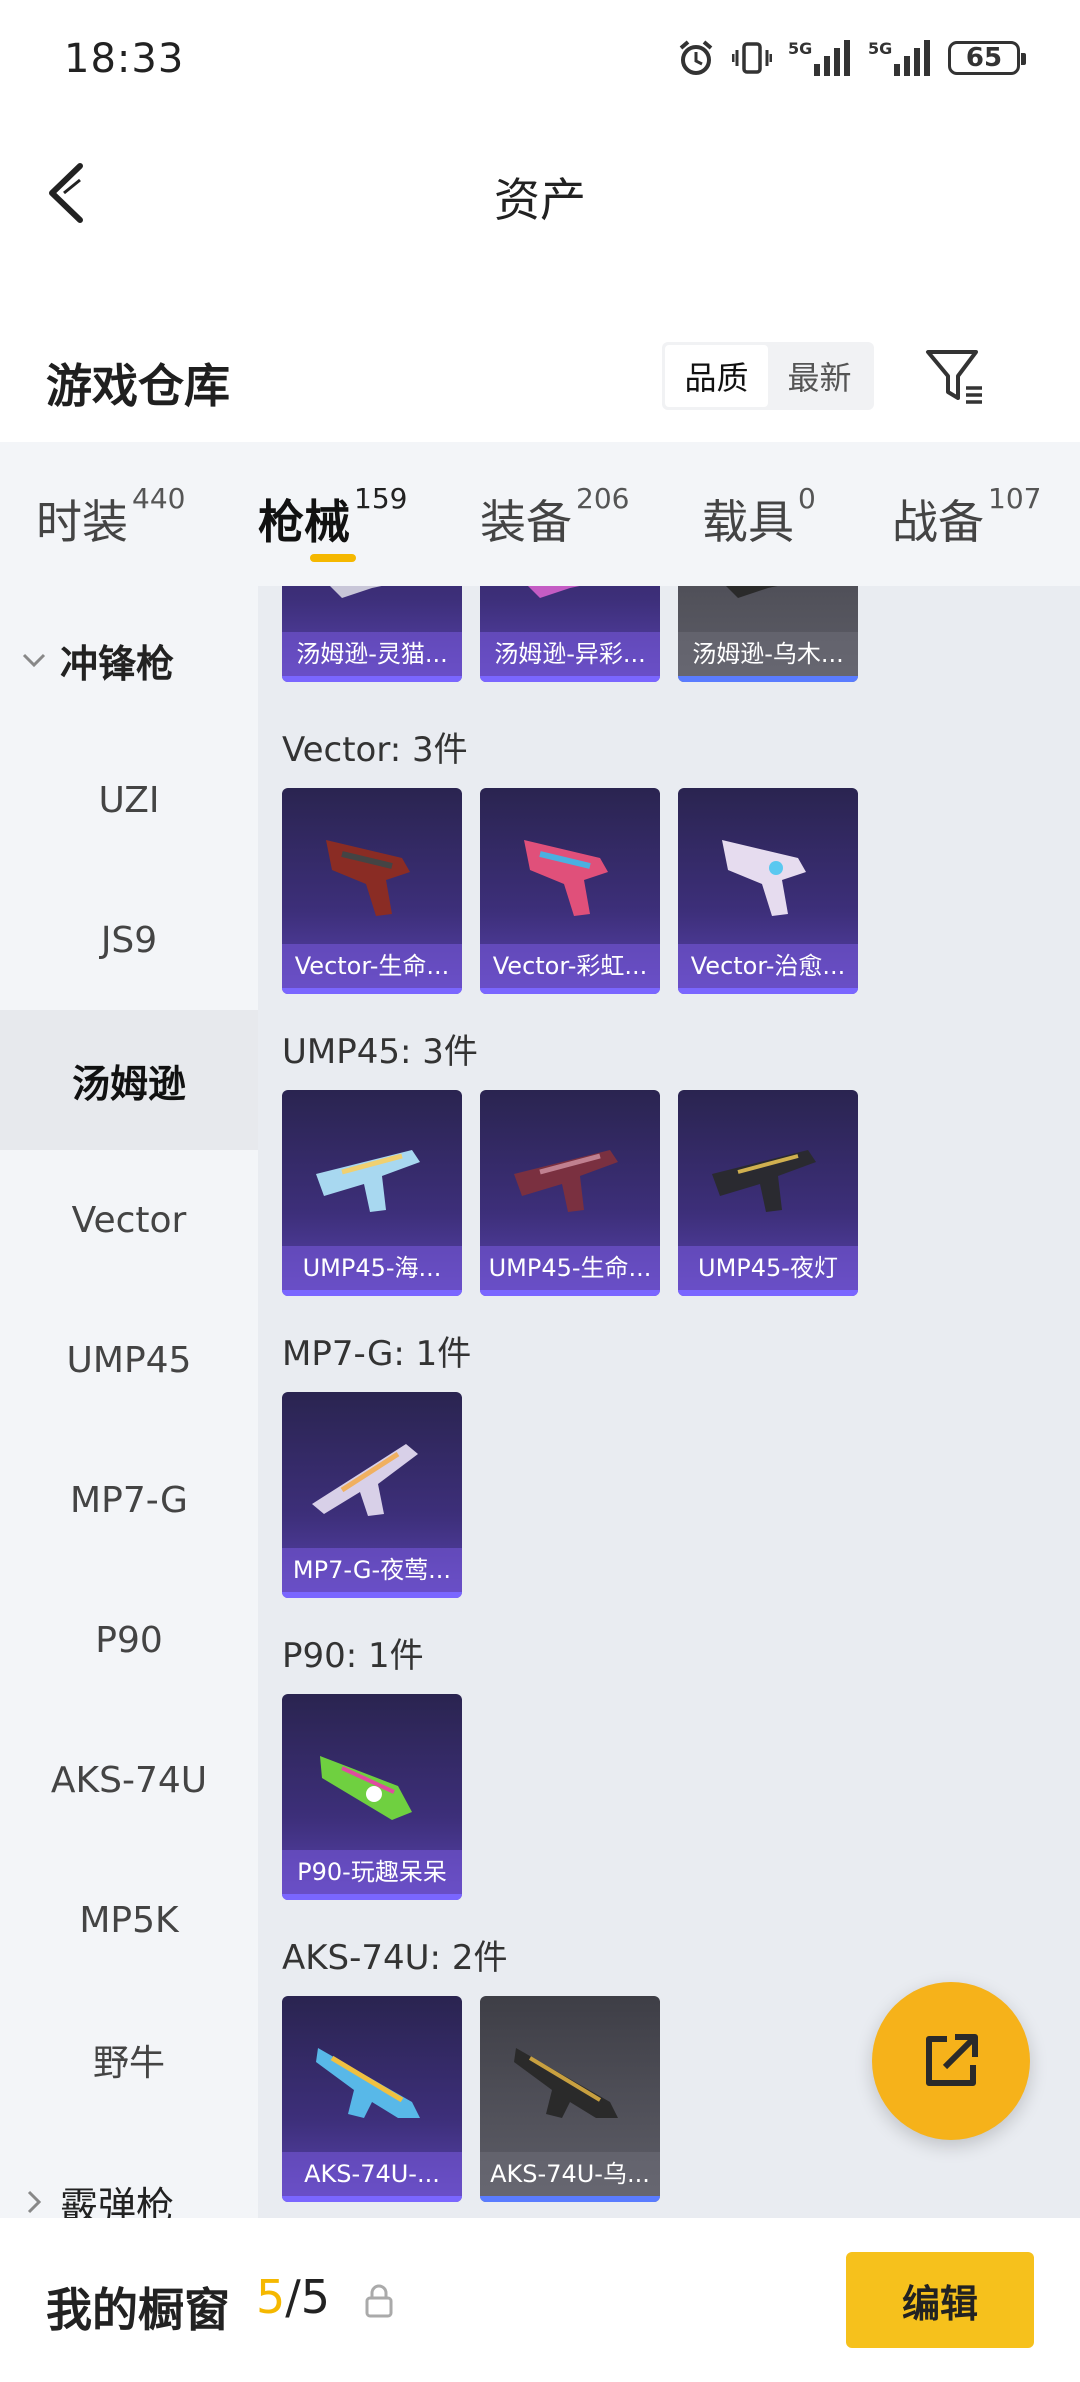 This screenshot has height=2382, width=1080. Describe the element at coordinates (129, 1640) in the screenshot. I see `sidebar-item-p90: P90` at that location.